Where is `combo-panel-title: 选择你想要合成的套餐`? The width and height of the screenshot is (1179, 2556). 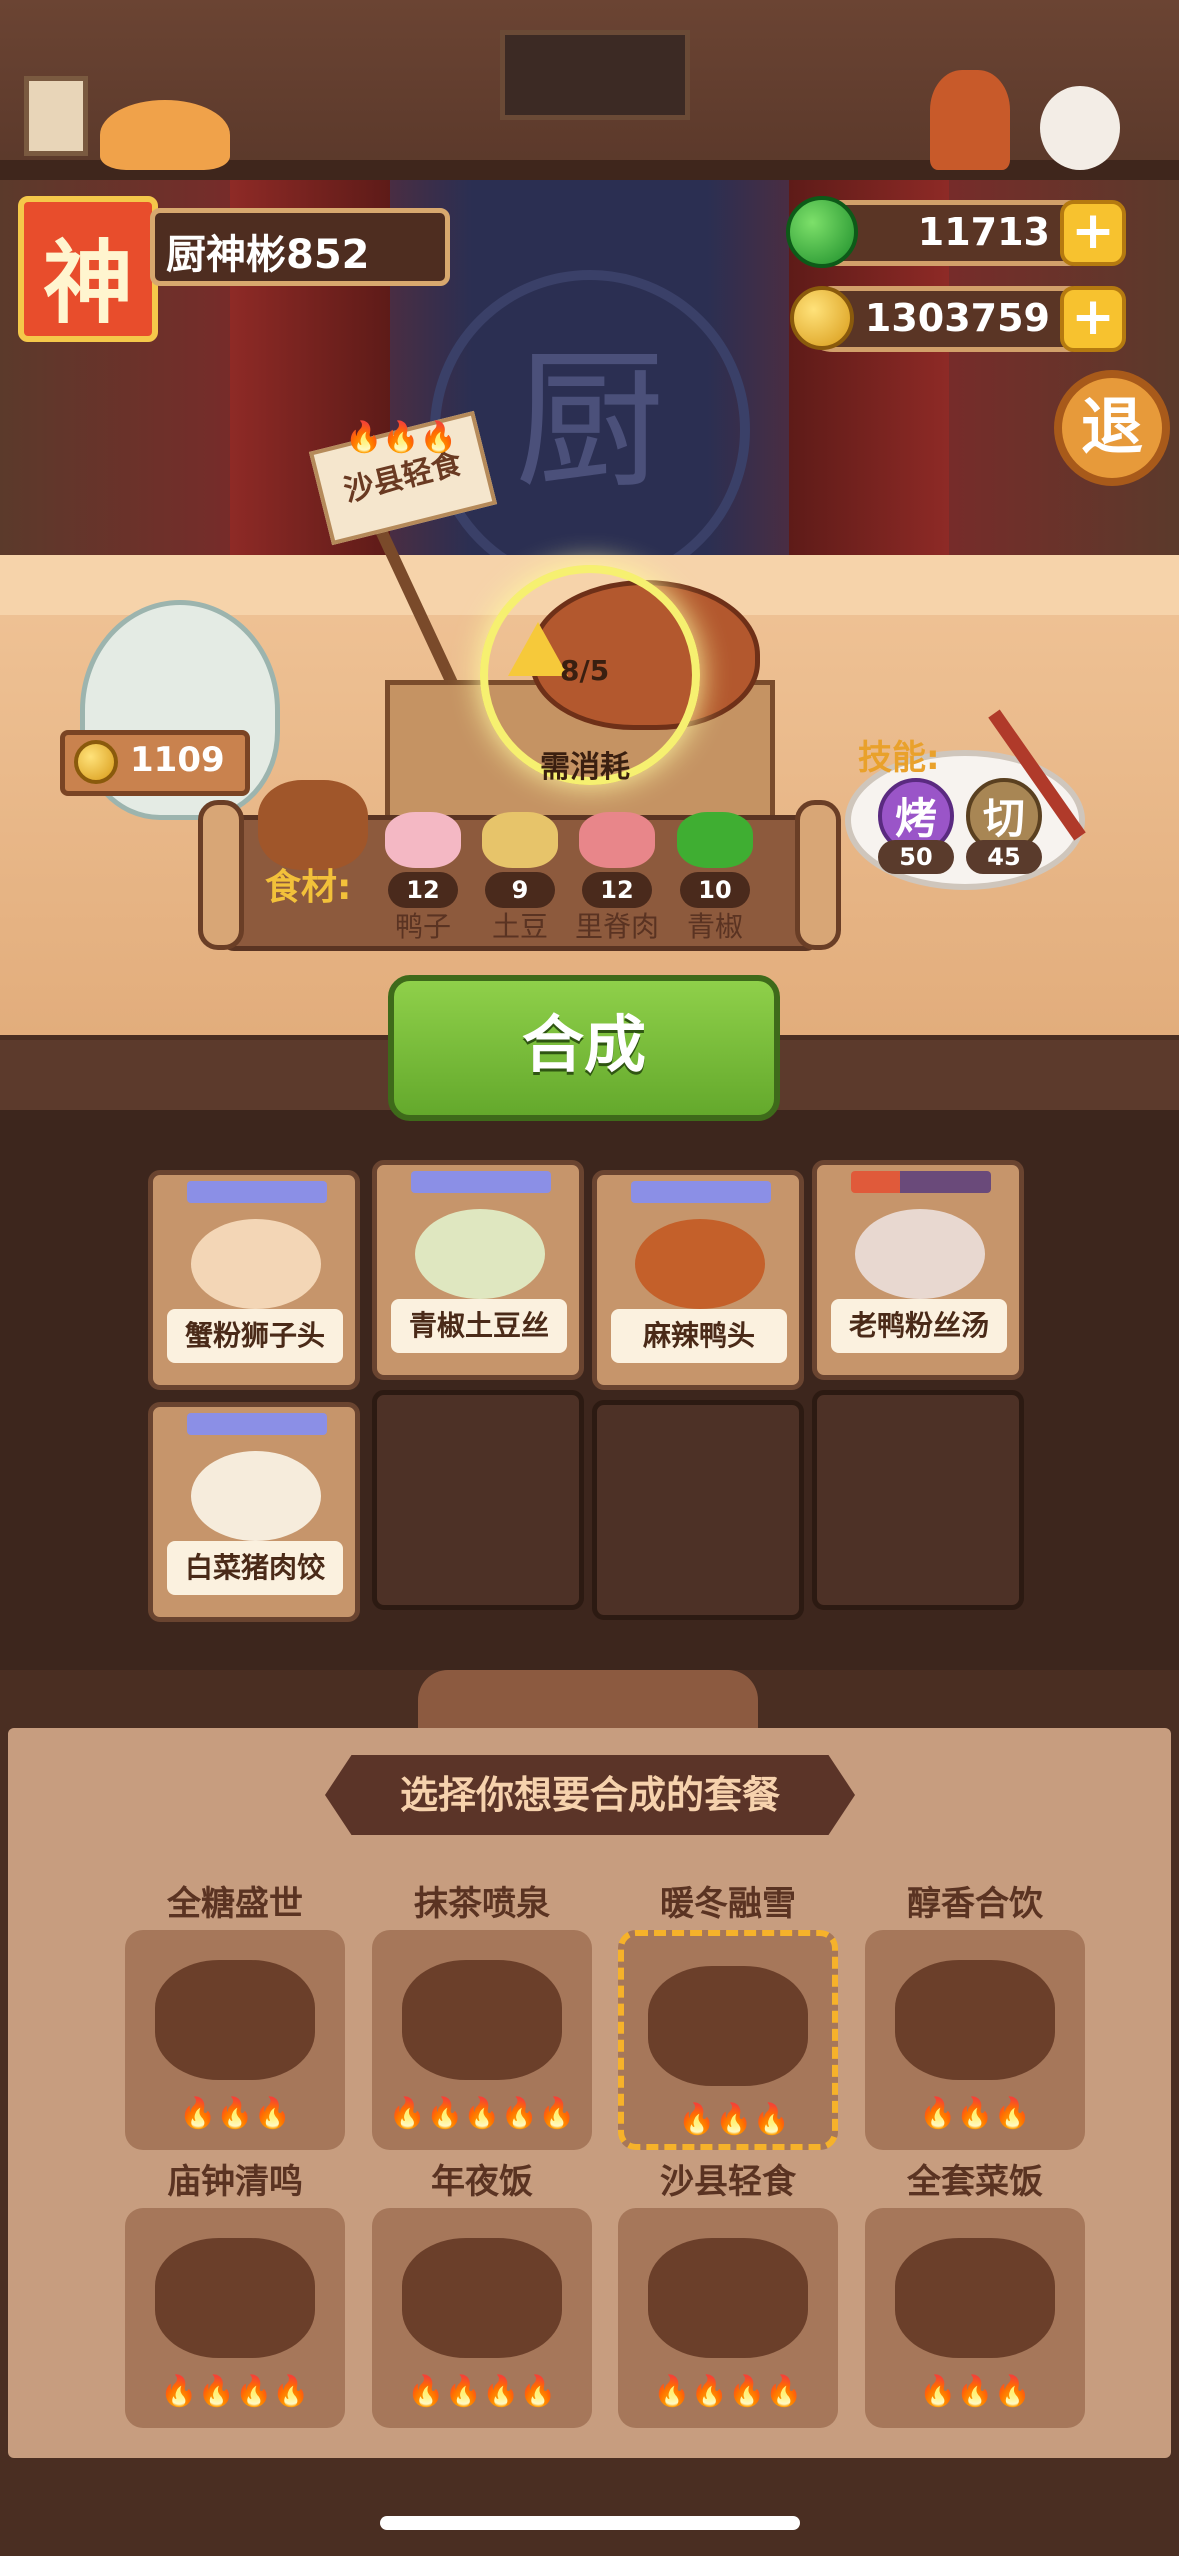
combo-panel-title: 选择你想要合成的套餐 is located at coordinates (590, 1795).